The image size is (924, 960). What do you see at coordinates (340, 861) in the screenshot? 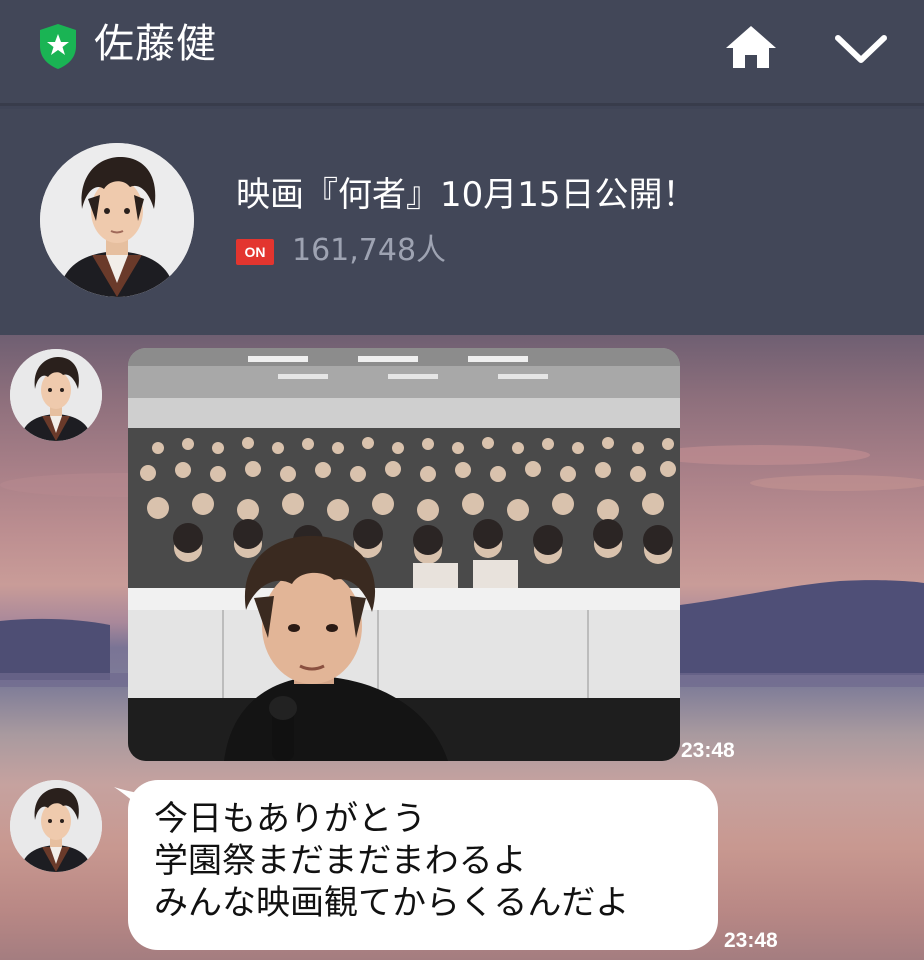
I see `message-line: 学園祭まだまだまわるよ` at bounding box center [340, 861].